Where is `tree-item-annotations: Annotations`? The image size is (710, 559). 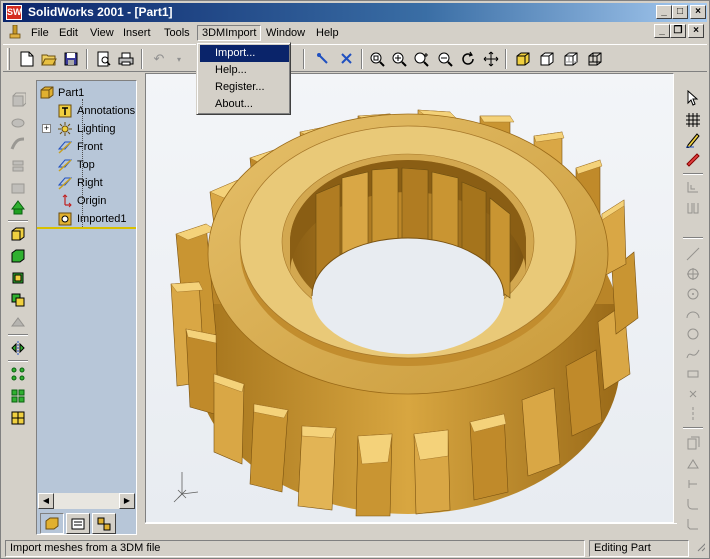
tree-item-annotations: Annotations is located at coordinates (86, 111).